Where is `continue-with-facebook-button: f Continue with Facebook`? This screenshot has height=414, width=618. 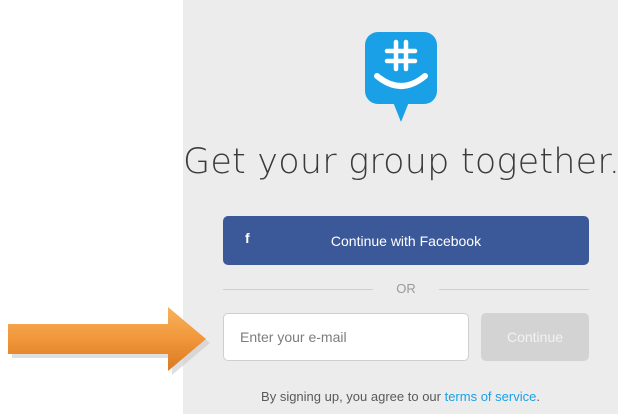
continue-with-facebook-button: f Continue with Facebook is located at coordinates (406, 240).